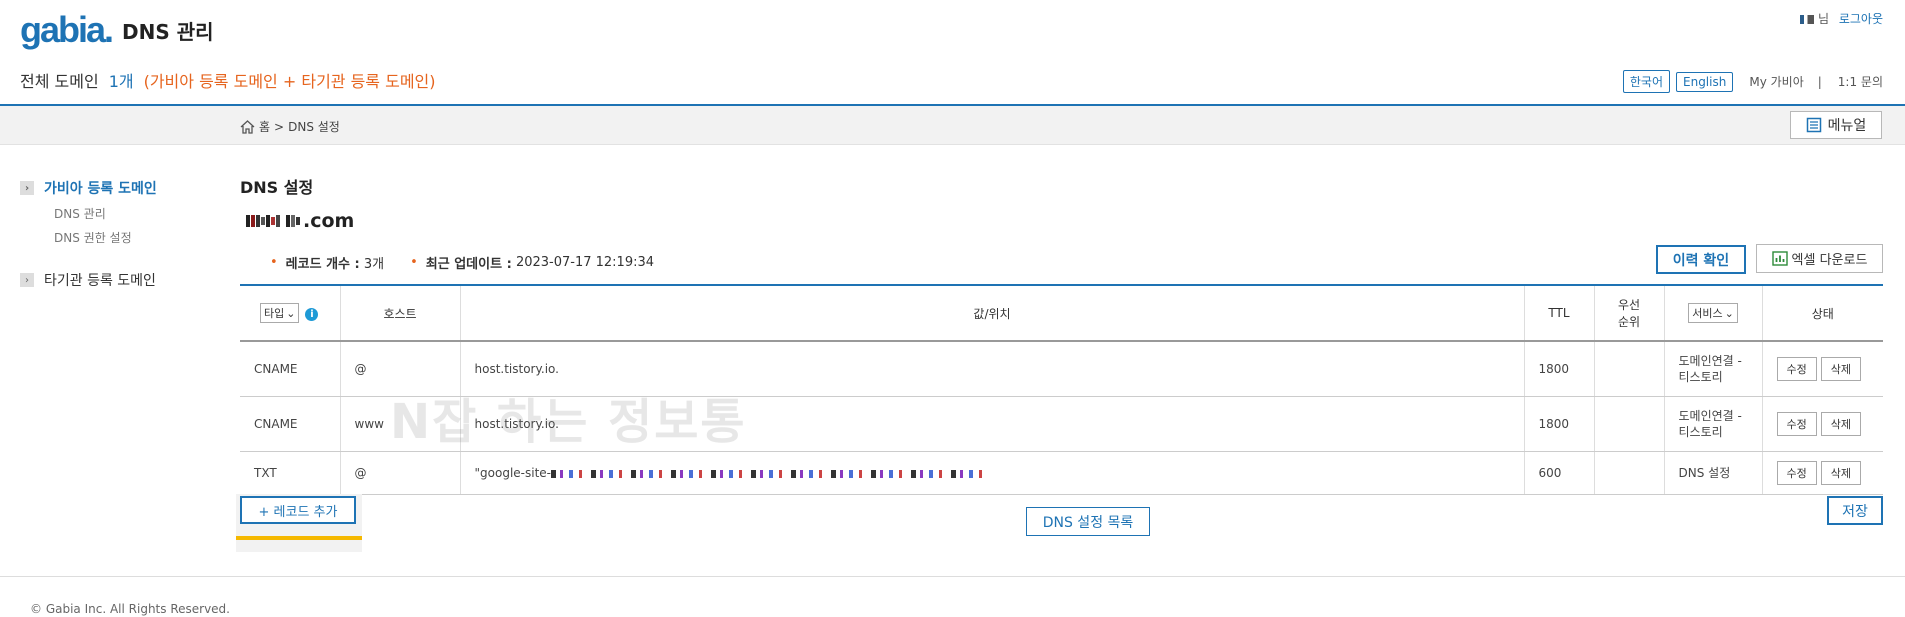 This screenshot has width=1905, height=617. I want to click on priority-line1: 우선, so click(1629, 305).